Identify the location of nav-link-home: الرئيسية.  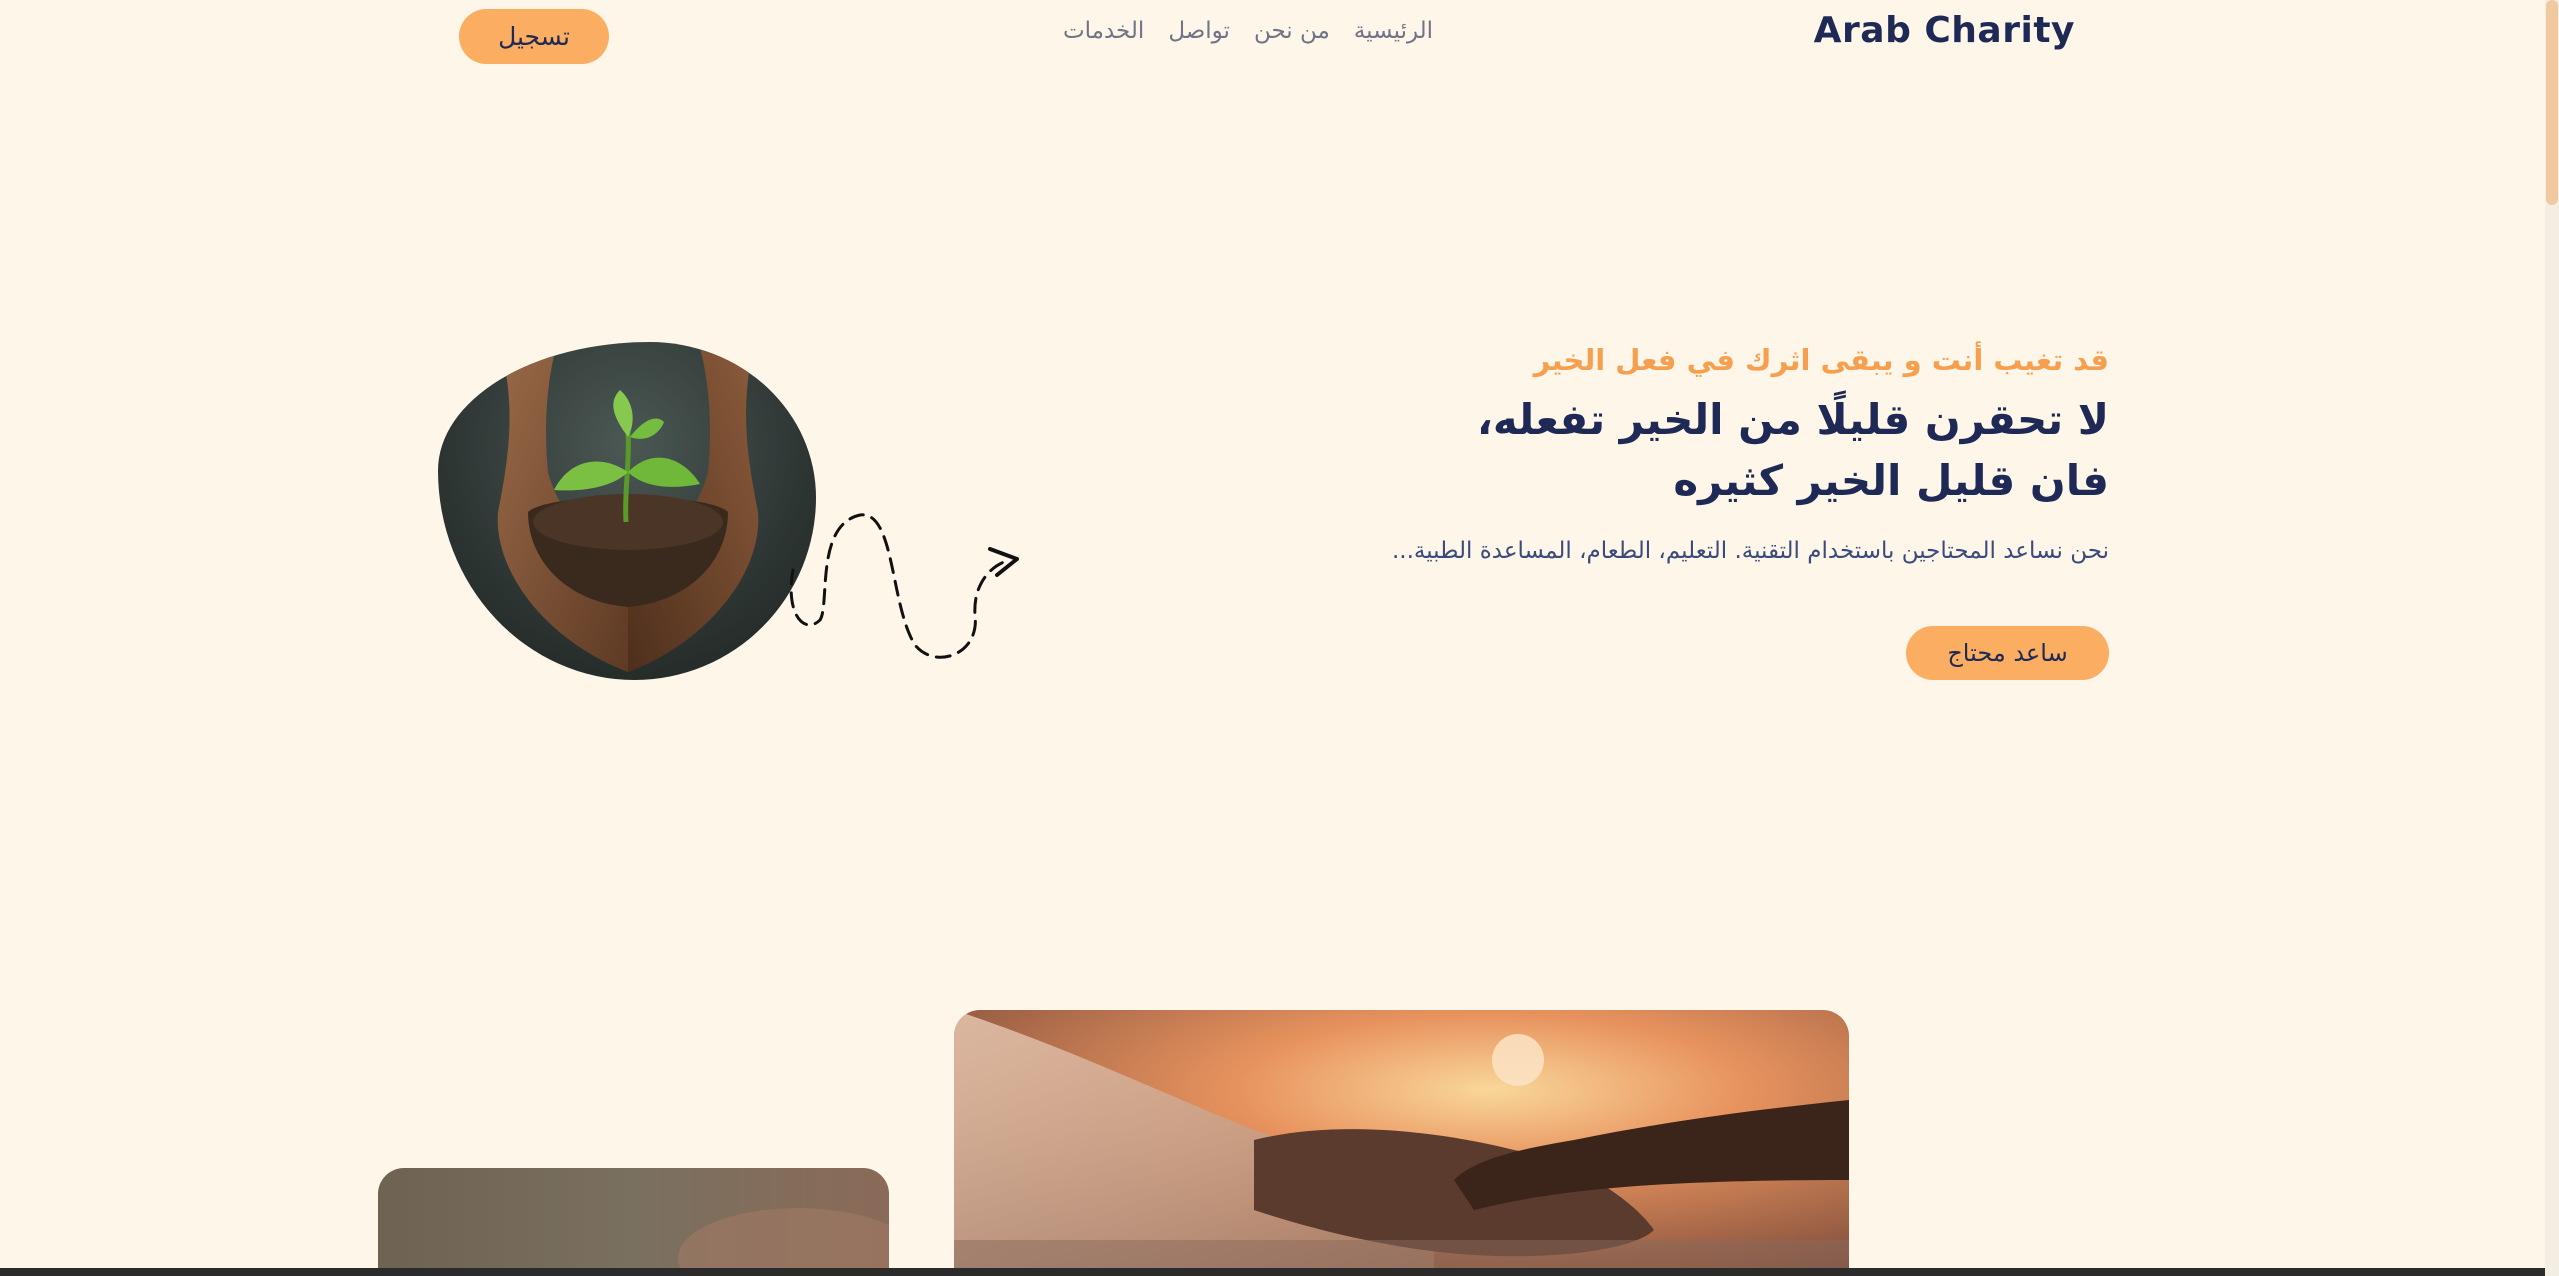
(1393, 31).